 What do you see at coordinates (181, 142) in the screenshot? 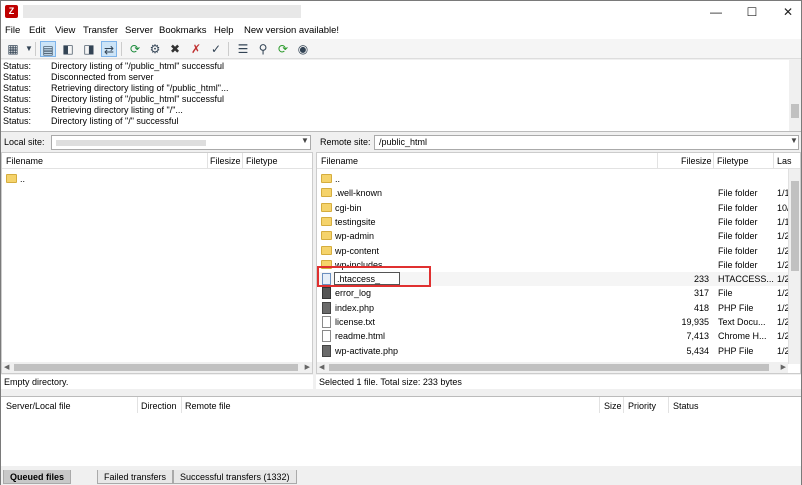
I see `local-site-input` at bounding box center [181, 142].